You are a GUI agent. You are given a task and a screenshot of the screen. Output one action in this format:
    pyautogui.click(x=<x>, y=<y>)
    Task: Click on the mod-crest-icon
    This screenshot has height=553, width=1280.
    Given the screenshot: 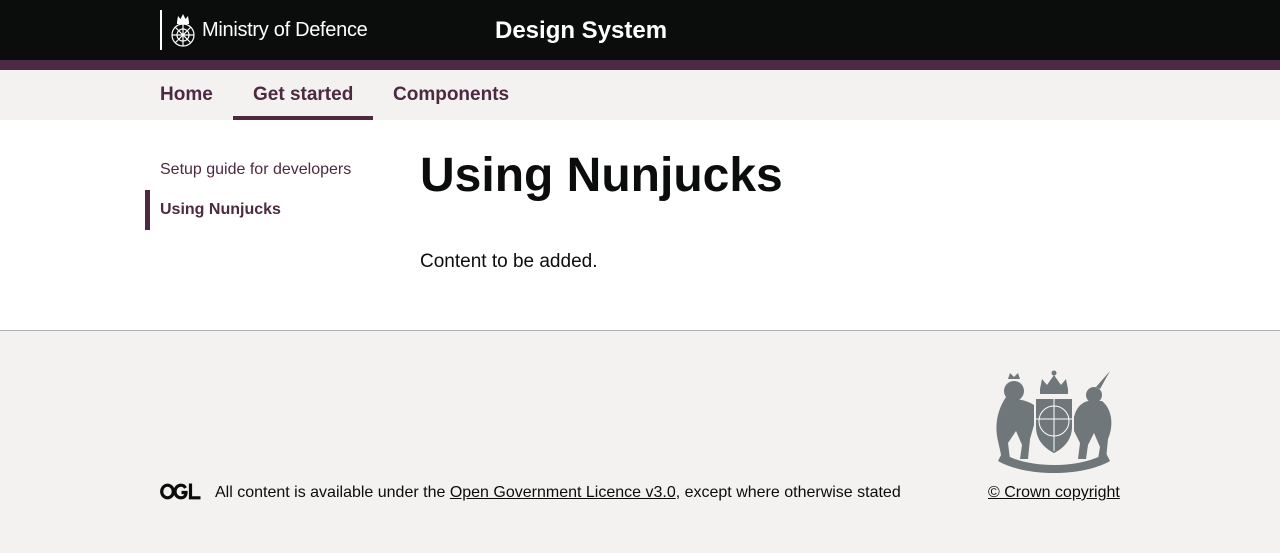 What is the action you would take?
    pyautogui.click(x=183, y=30)
    